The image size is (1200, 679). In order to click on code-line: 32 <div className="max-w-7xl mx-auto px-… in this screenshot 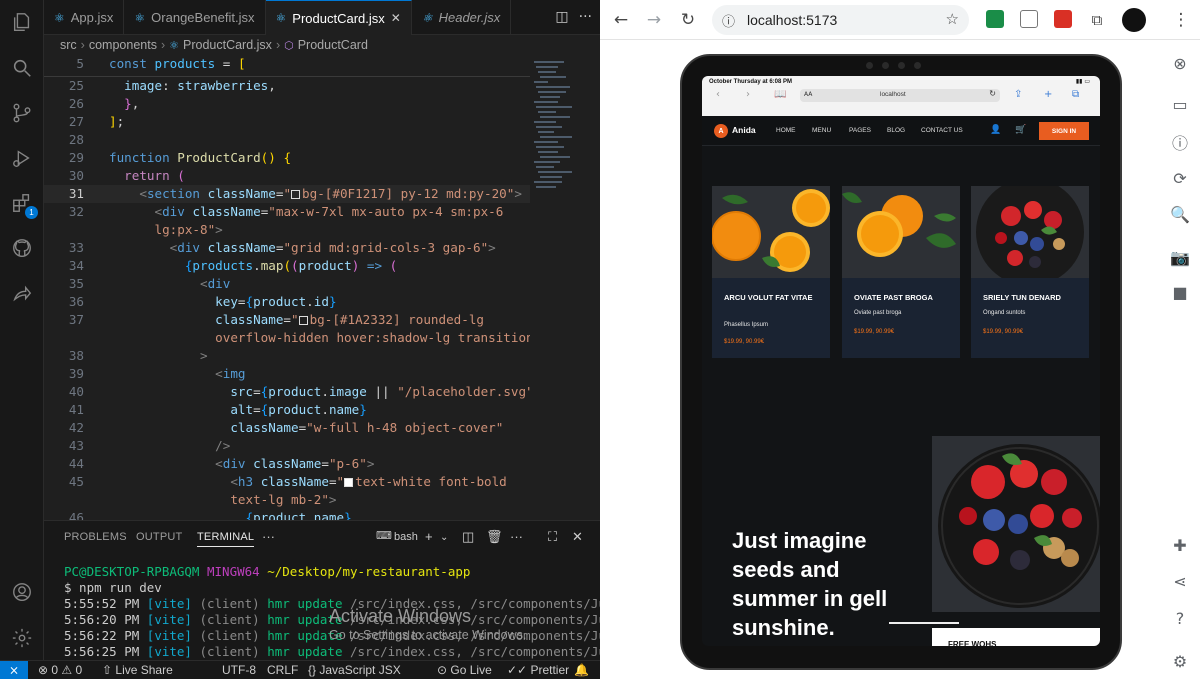, I will do `click(287, 212)`.